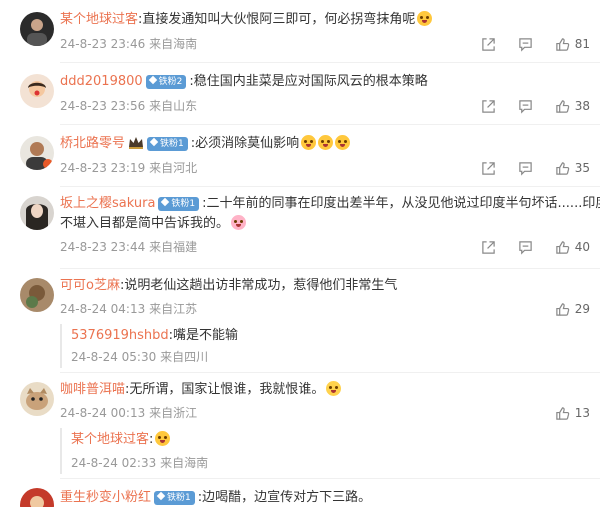 The width and height of the screenshot is (600, 507). What do you see at coordinates (572, 309) in the screenshot?
I see `like-button: 29` at bounding box center [572, 309].